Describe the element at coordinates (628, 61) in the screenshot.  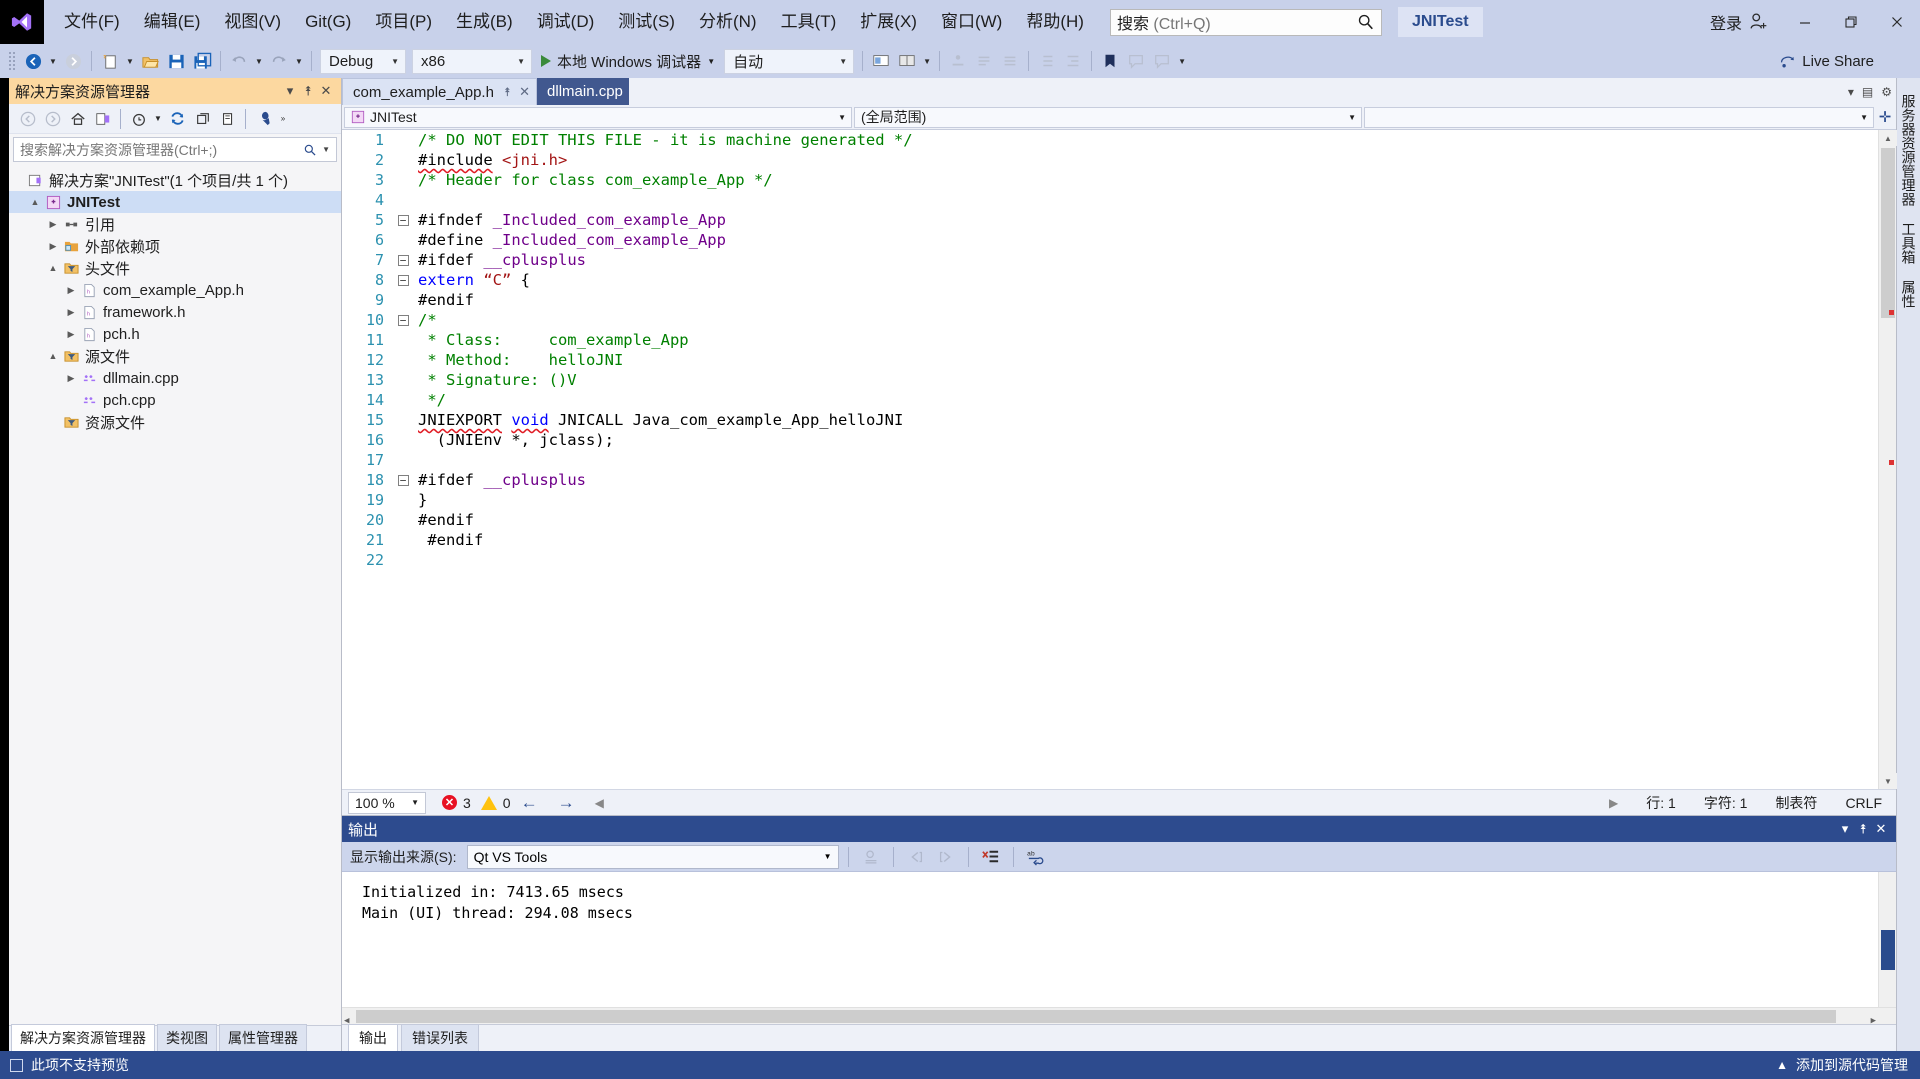
I see `start-debug-button: 本地 Windows 调试器 ▼` at that location.